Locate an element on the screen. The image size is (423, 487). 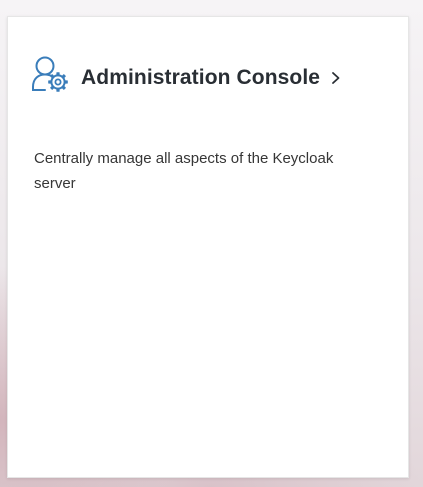
card-title: Administration Console is located at coordinates (201, 77).